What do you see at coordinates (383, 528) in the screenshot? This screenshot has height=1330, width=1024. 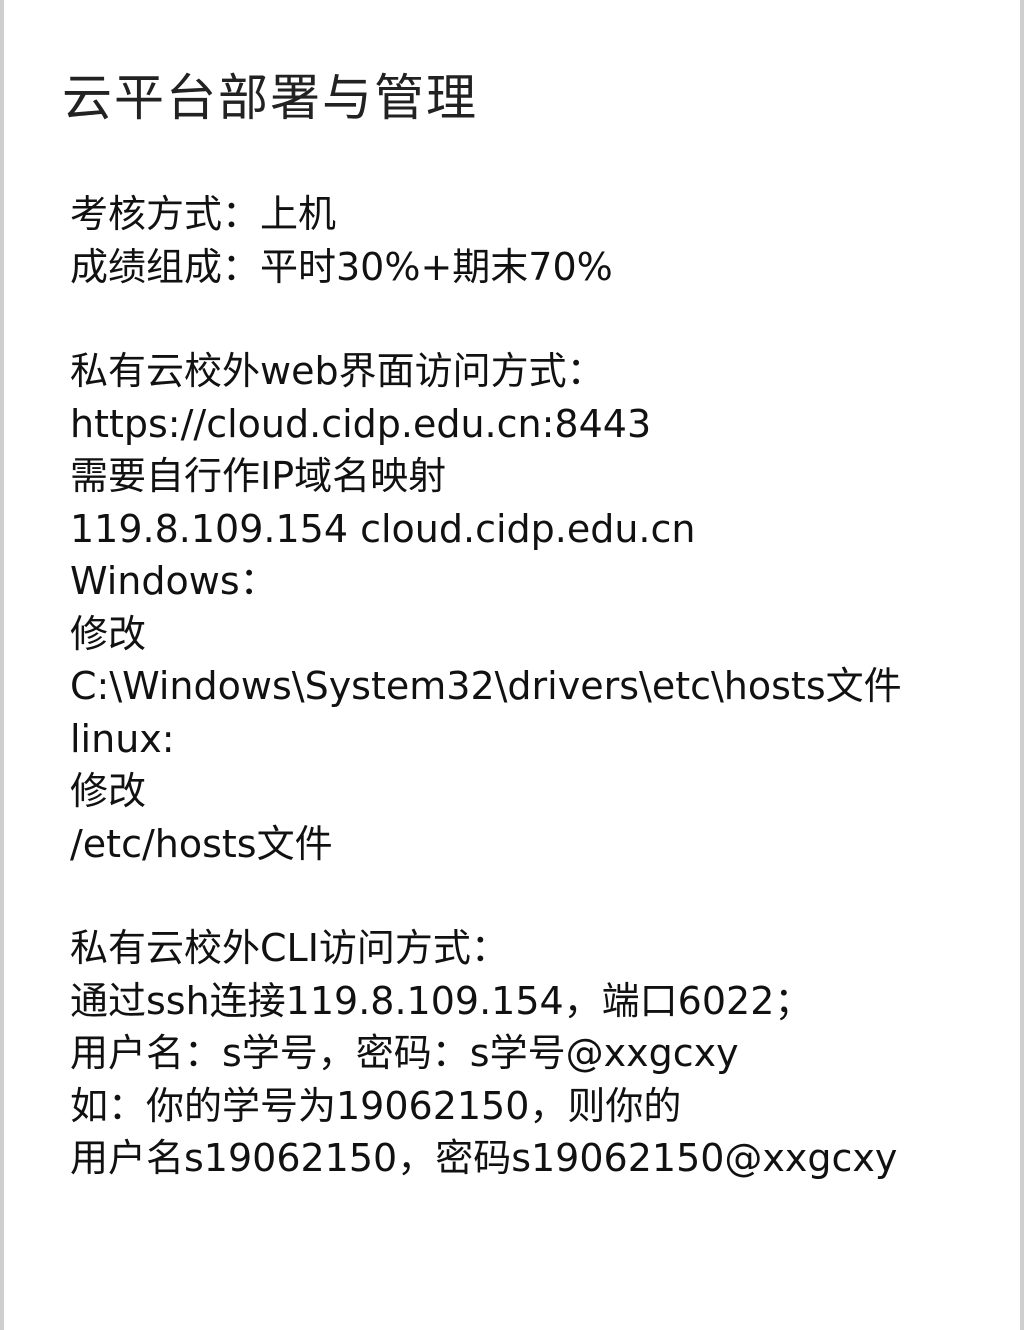 I see `hosts-mapping-entry: 119.8.109.154 cloud.cidp.edu.cn` at bounding box center [383, 528].